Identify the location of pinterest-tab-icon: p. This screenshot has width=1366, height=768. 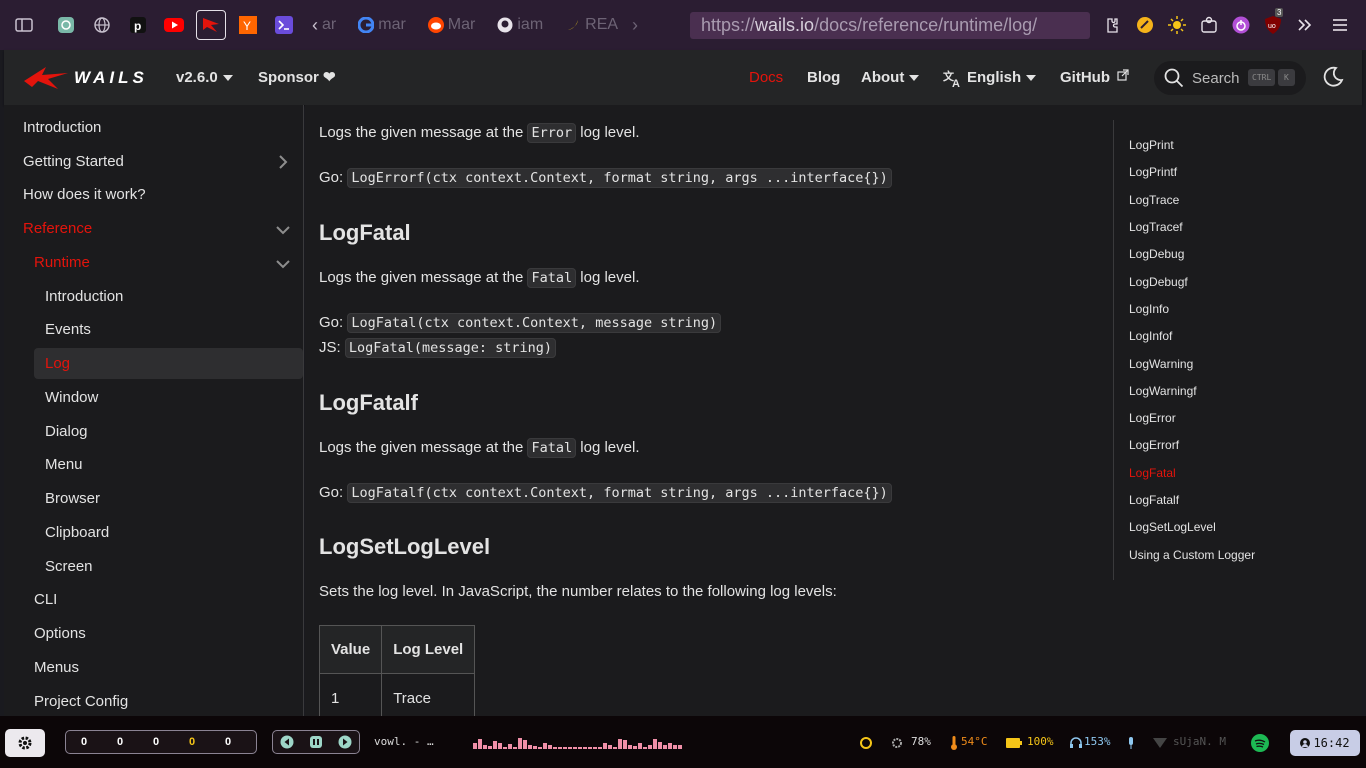
(138, 25).